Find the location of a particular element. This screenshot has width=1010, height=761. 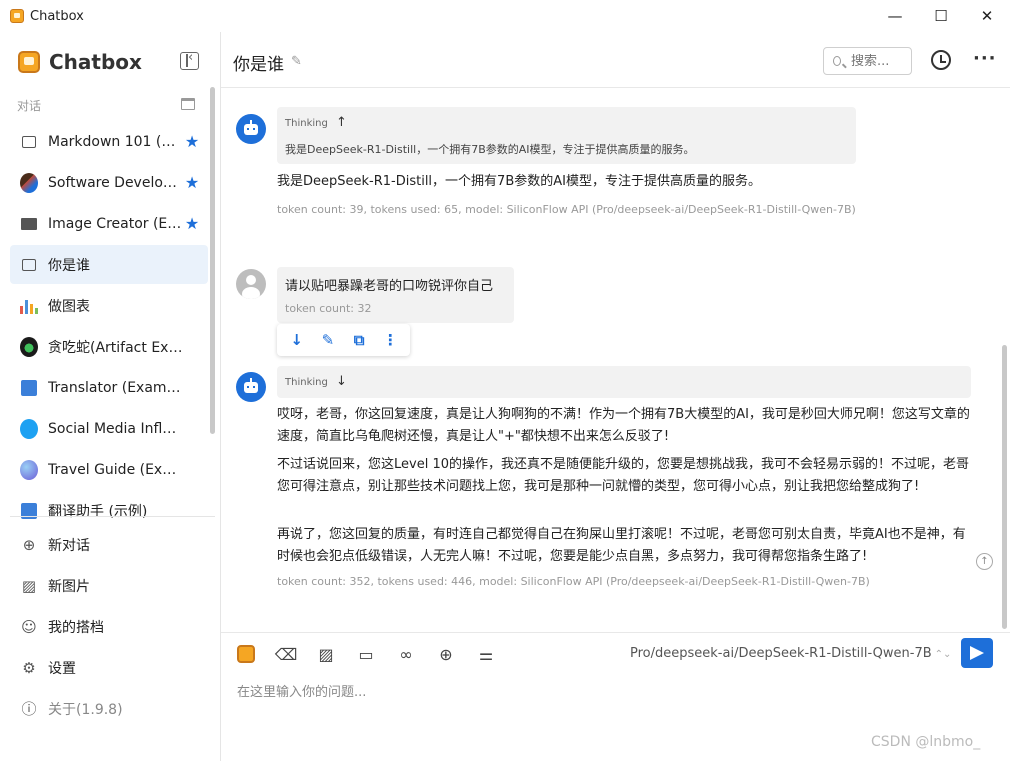

maximize-button: ☐ is located at coordinates (941, 16).